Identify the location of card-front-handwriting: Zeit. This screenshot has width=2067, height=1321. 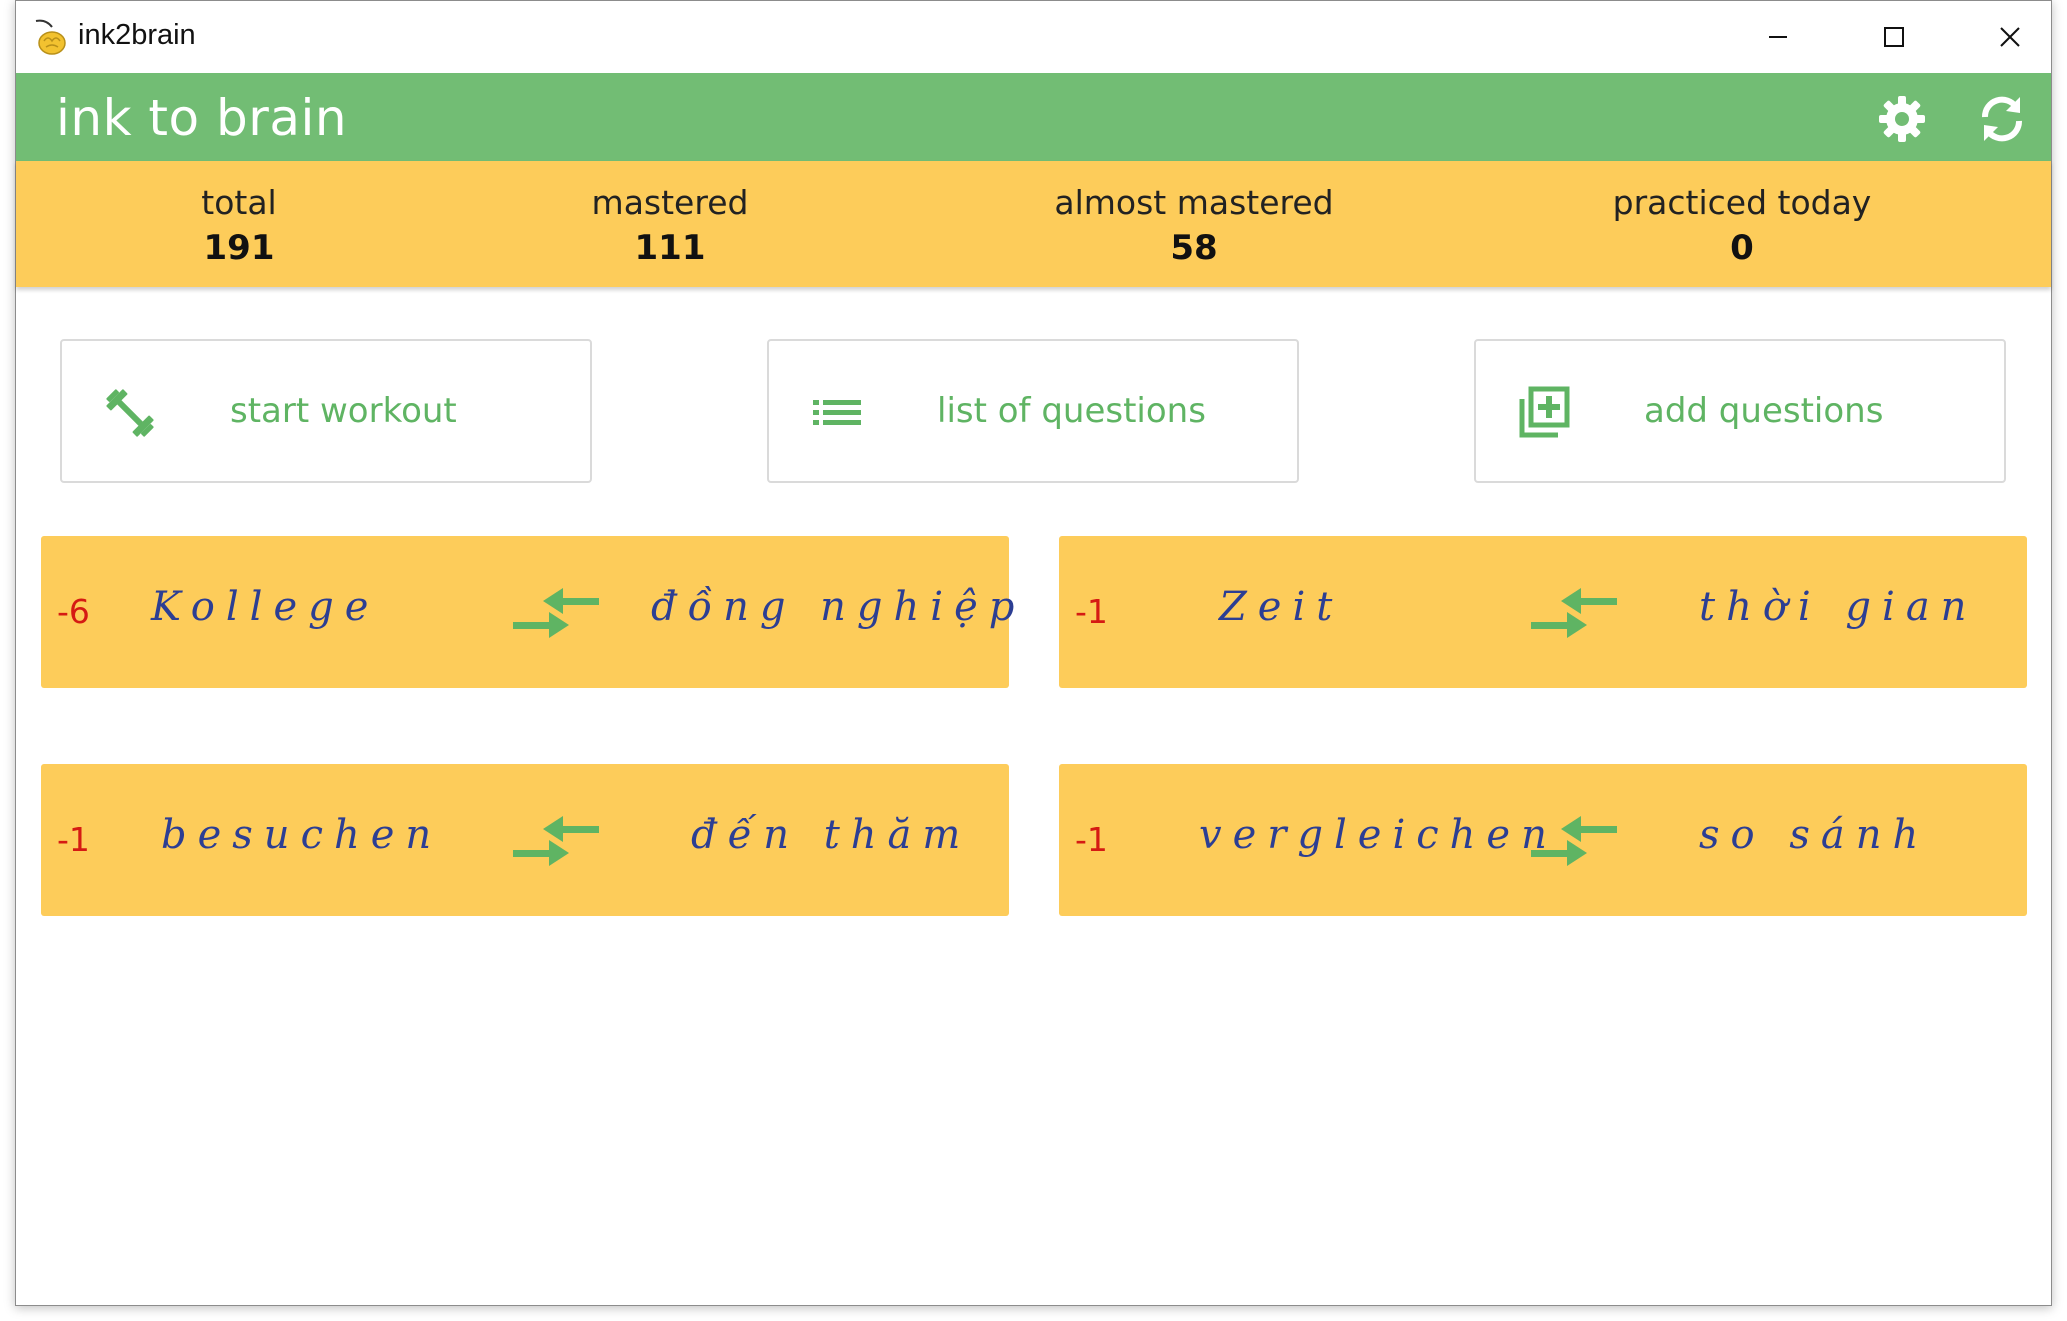
(1281, 607).